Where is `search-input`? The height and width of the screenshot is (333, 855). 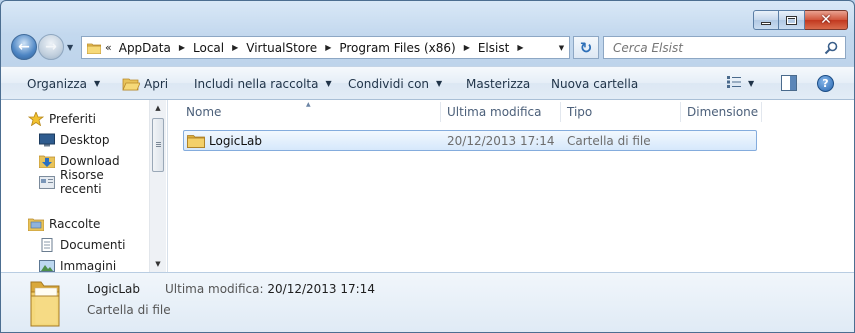
search-input is located at coordinates (713, 47).